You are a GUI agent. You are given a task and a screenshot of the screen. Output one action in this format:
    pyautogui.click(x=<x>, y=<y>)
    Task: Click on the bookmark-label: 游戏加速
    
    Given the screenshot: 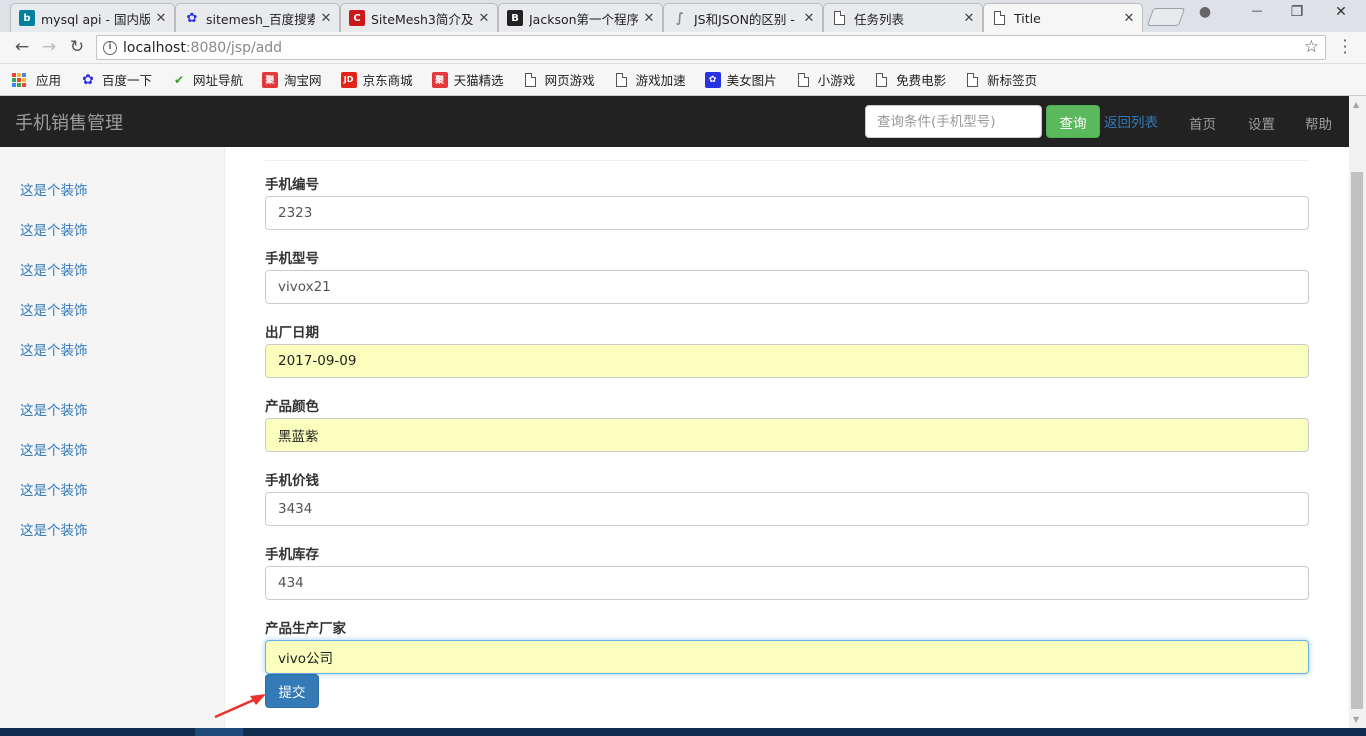 What is the action you would take?
    pyautogui.click(x=660, y=80)
    